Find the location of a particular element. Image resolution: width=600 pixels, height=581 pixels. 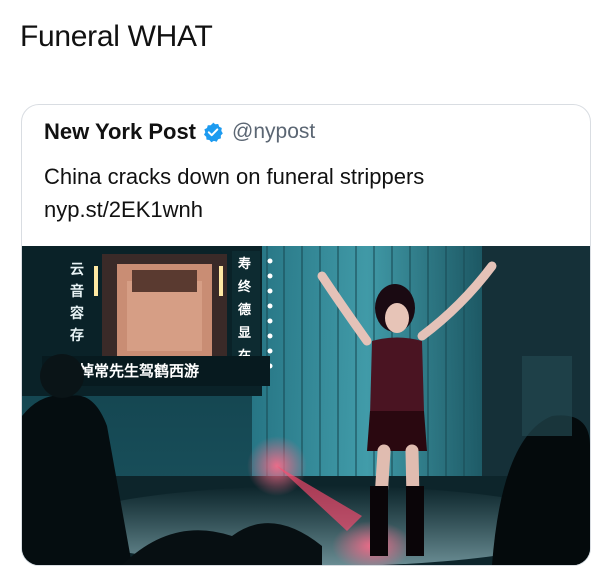

svg-text: 容 is located at coordinates (76, 313).